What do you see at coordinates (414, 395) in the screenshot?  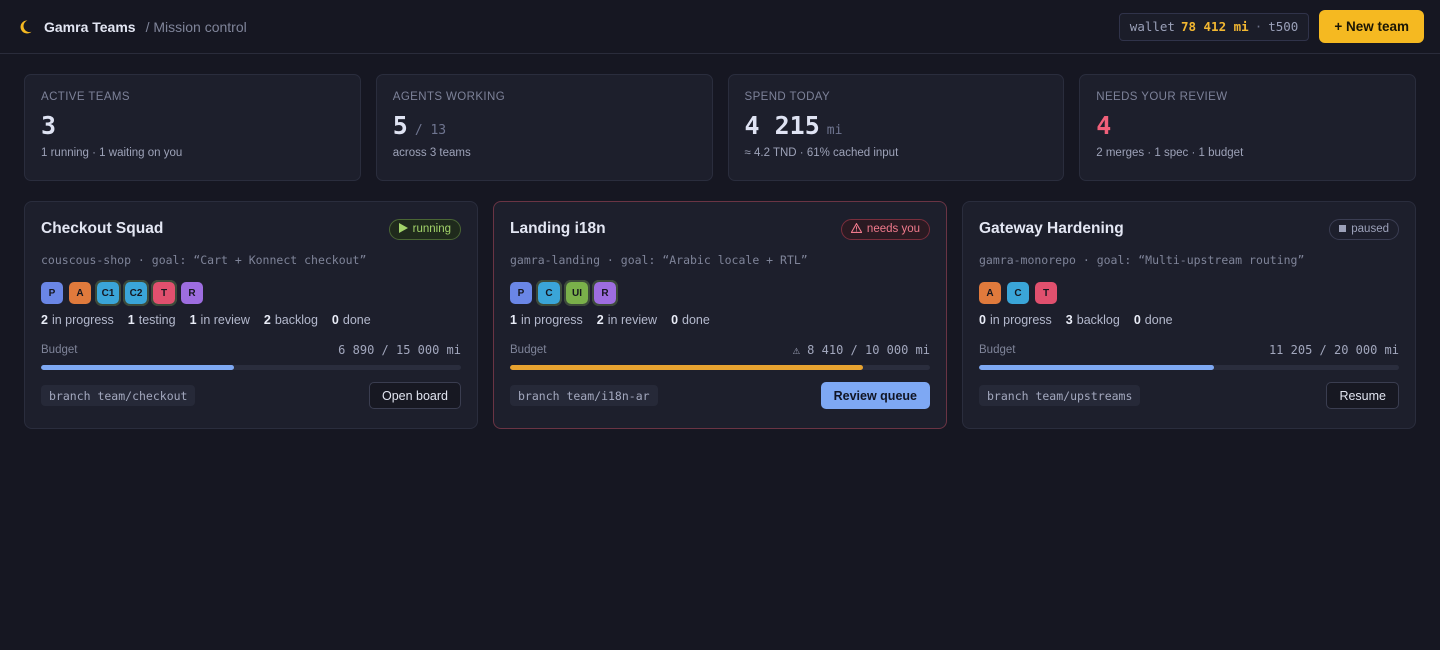 I see `open-board-button: Open board` at bounding box center [414, 395].